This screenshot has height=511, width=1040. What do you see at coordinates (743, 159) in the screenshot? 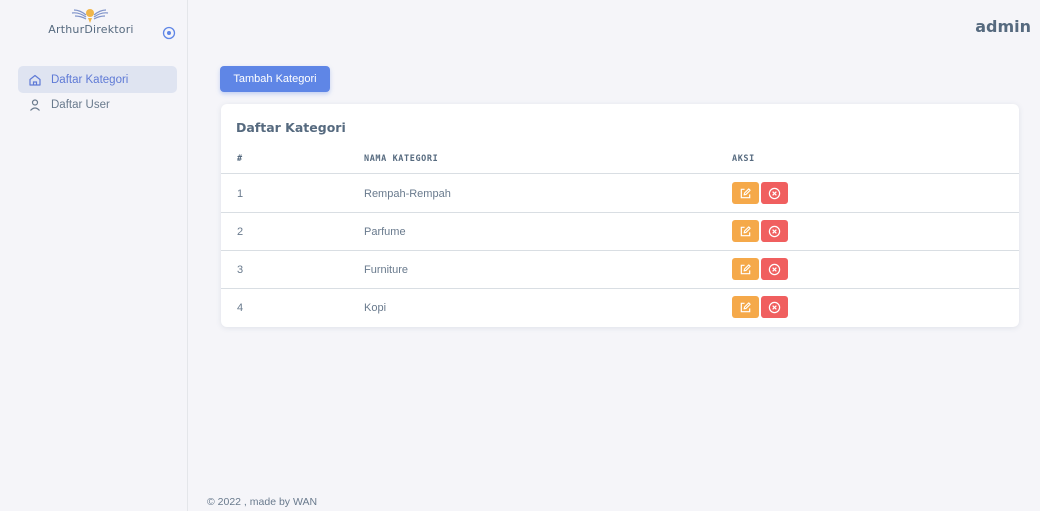
I see `column-header-actions: AKSI` at bounding box center [743, 159].